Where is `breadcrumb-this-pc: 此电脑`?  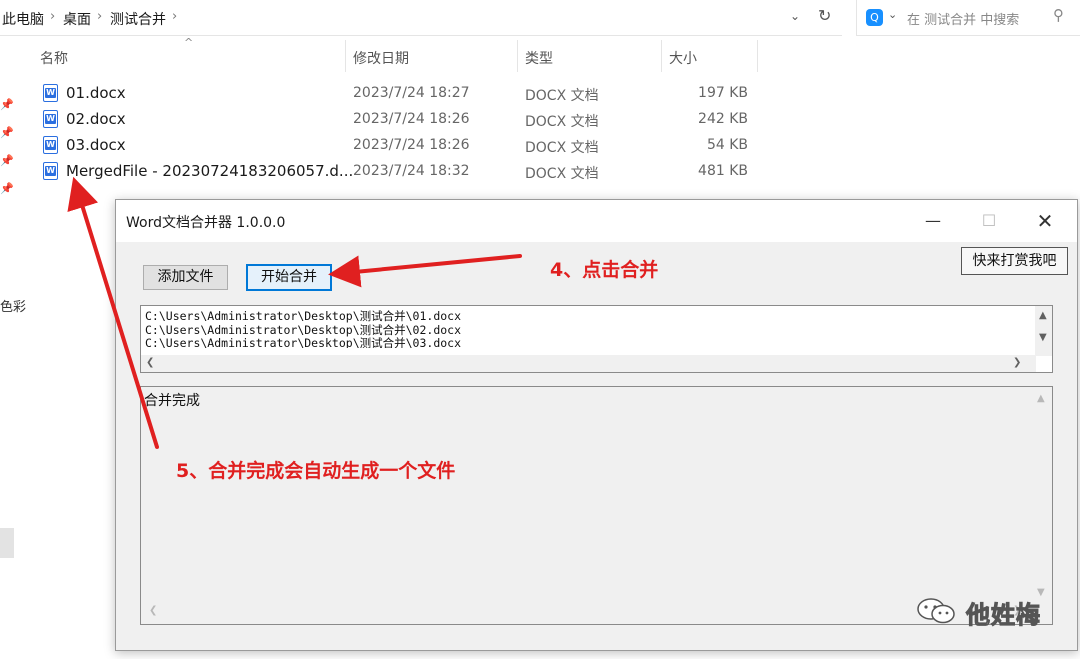
breadcrumb-this-pc: 此电脑 is located at coordinates (23, 19).